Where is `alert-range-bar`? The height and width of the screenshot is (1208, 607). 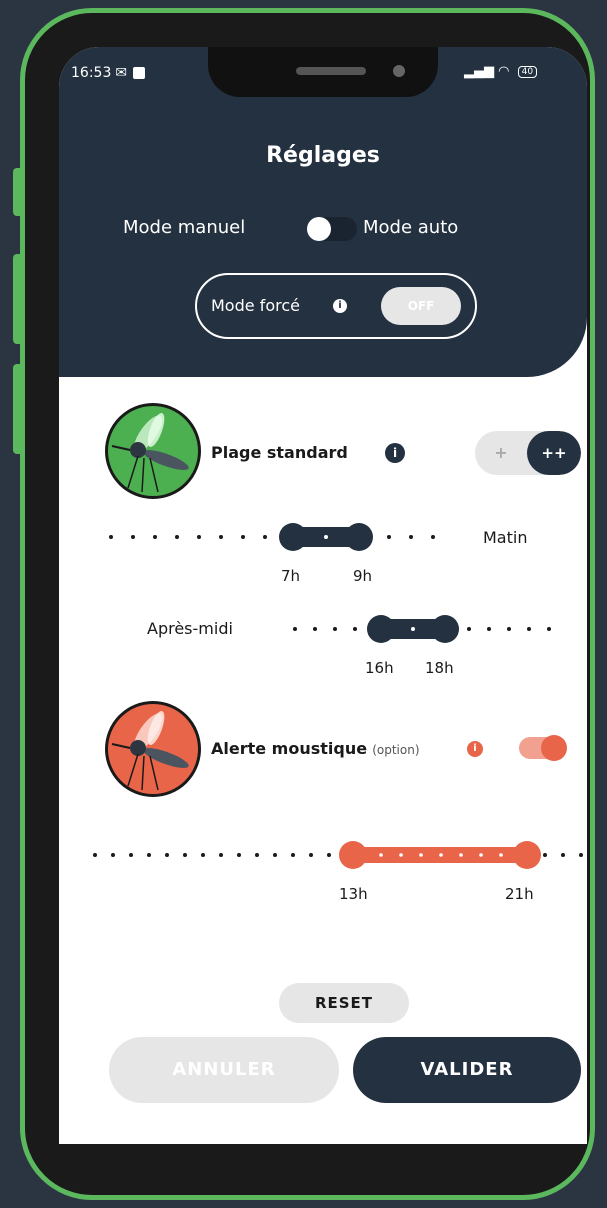
alert-range-bar is located at coordinates (440, 855).